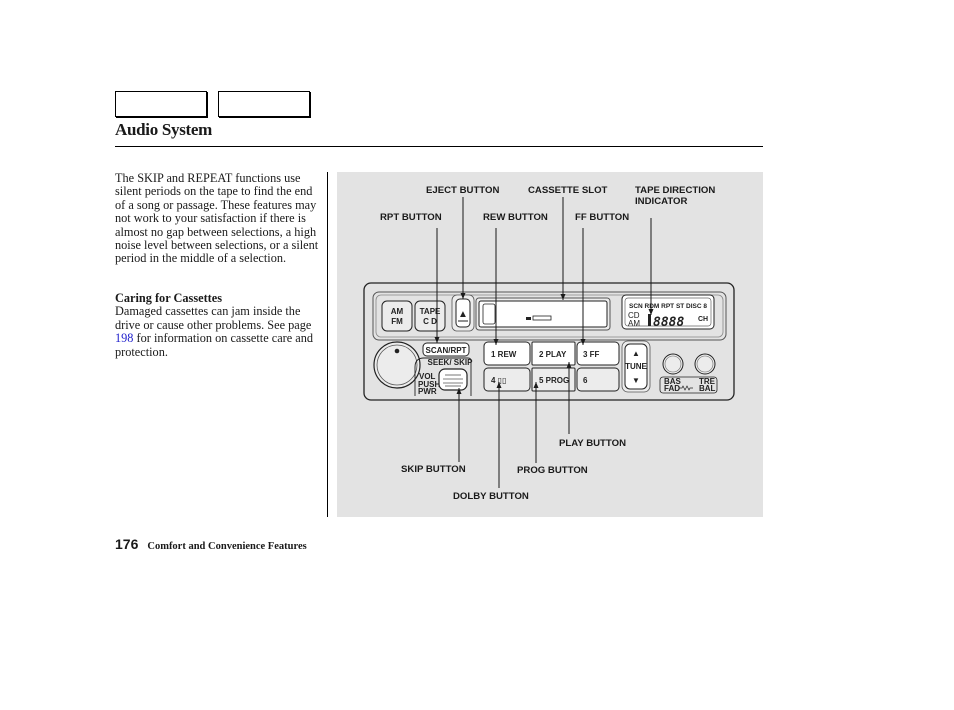 The height and width of the screenshot is (710, 954). I want to click on page-title: Audio System, so click(163, 129).